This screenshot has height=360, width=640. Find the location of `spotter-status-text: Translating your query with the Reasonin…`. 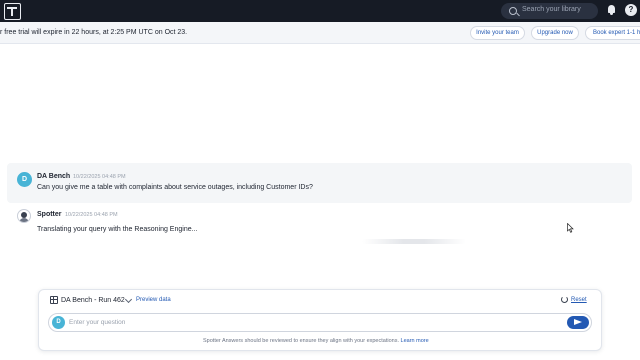

spotter-status-text: Translating your query with the Reasonin… is located at coordinates (117, 229).